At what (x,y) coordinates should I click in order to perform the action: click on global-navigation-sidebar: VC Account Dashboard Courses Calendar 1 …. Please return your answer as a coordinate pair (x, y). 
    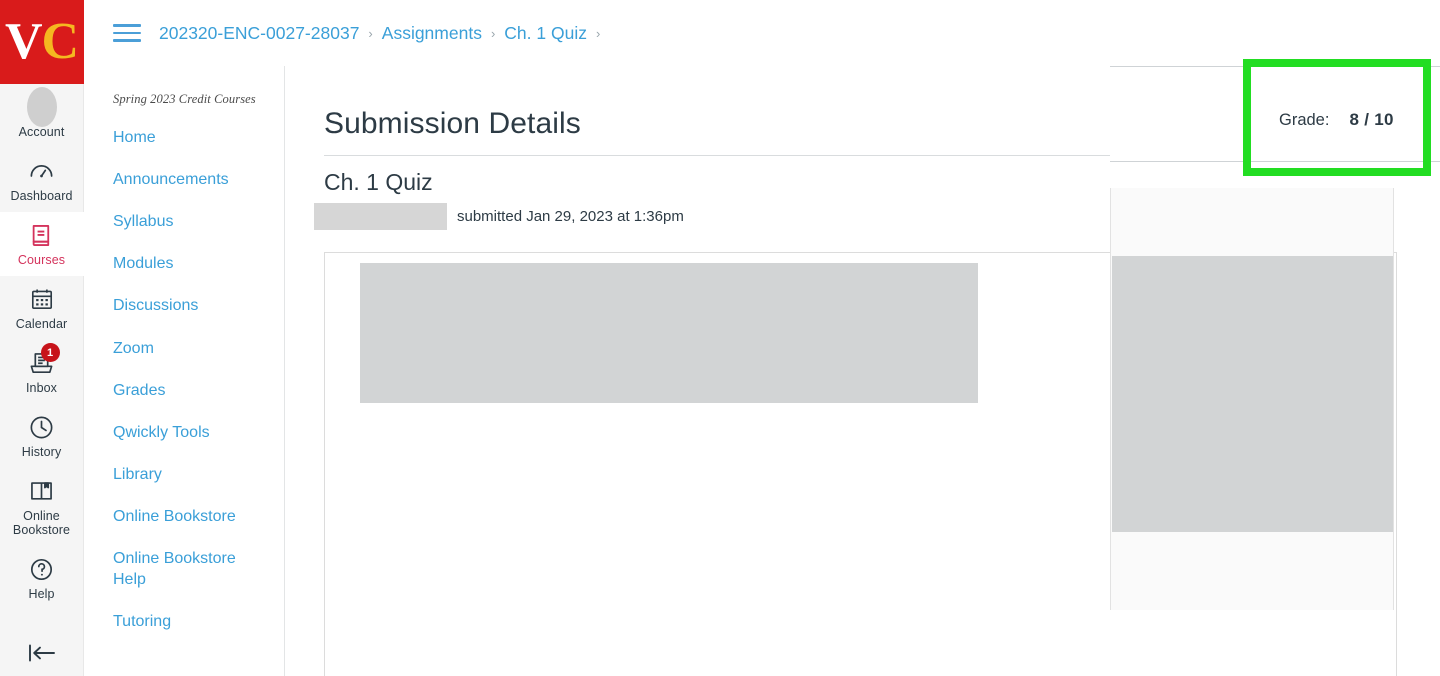
    Looking at the image, I should click on (42, 338).